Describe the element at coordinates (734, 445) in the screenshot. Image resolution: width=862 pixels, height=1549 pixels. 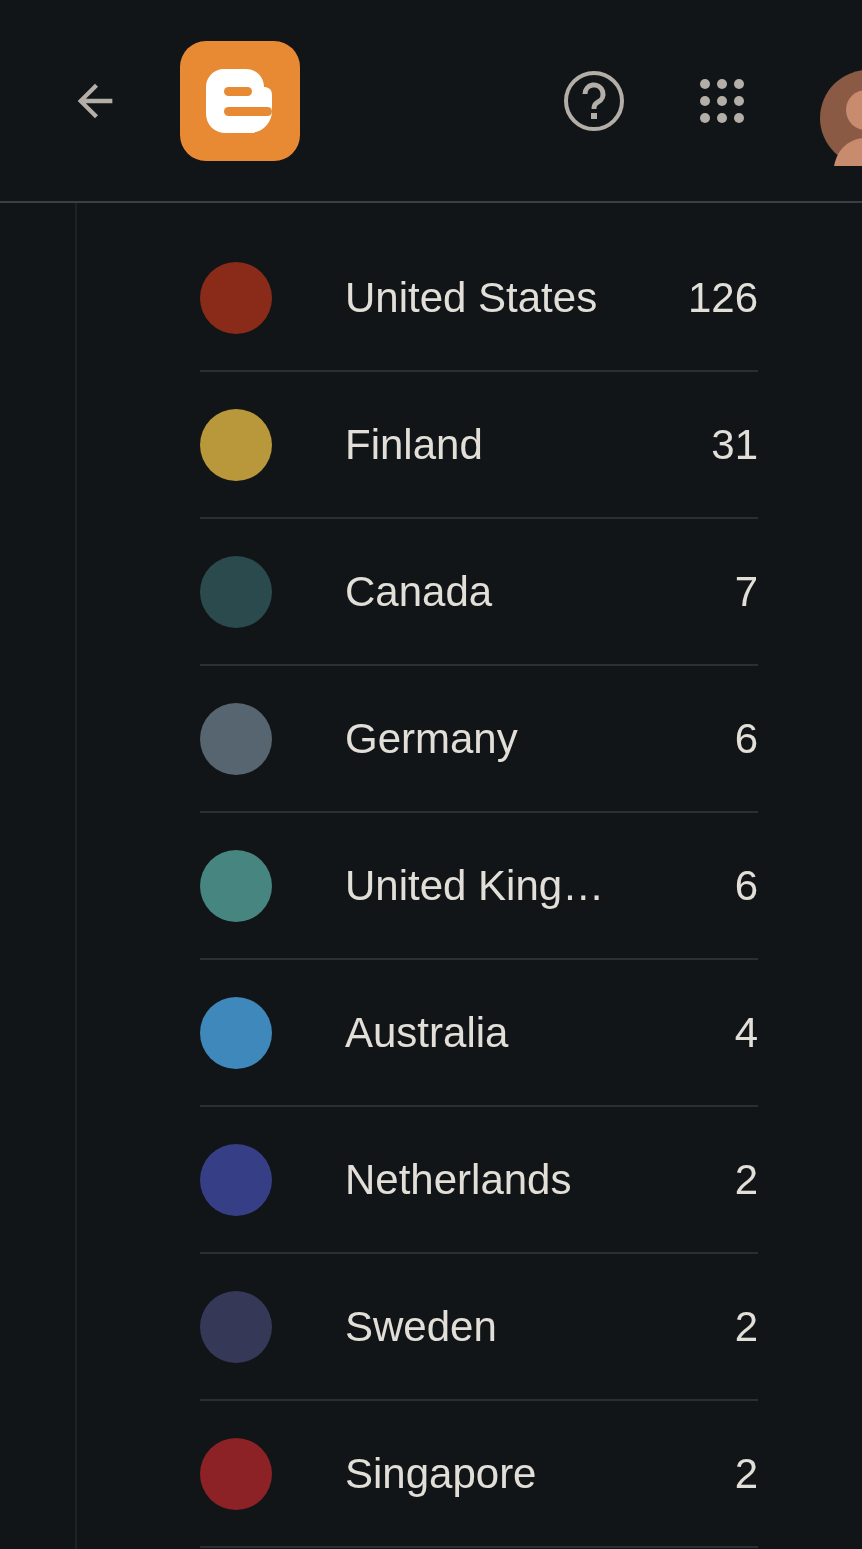
I see `visit-count: 31` at that location.